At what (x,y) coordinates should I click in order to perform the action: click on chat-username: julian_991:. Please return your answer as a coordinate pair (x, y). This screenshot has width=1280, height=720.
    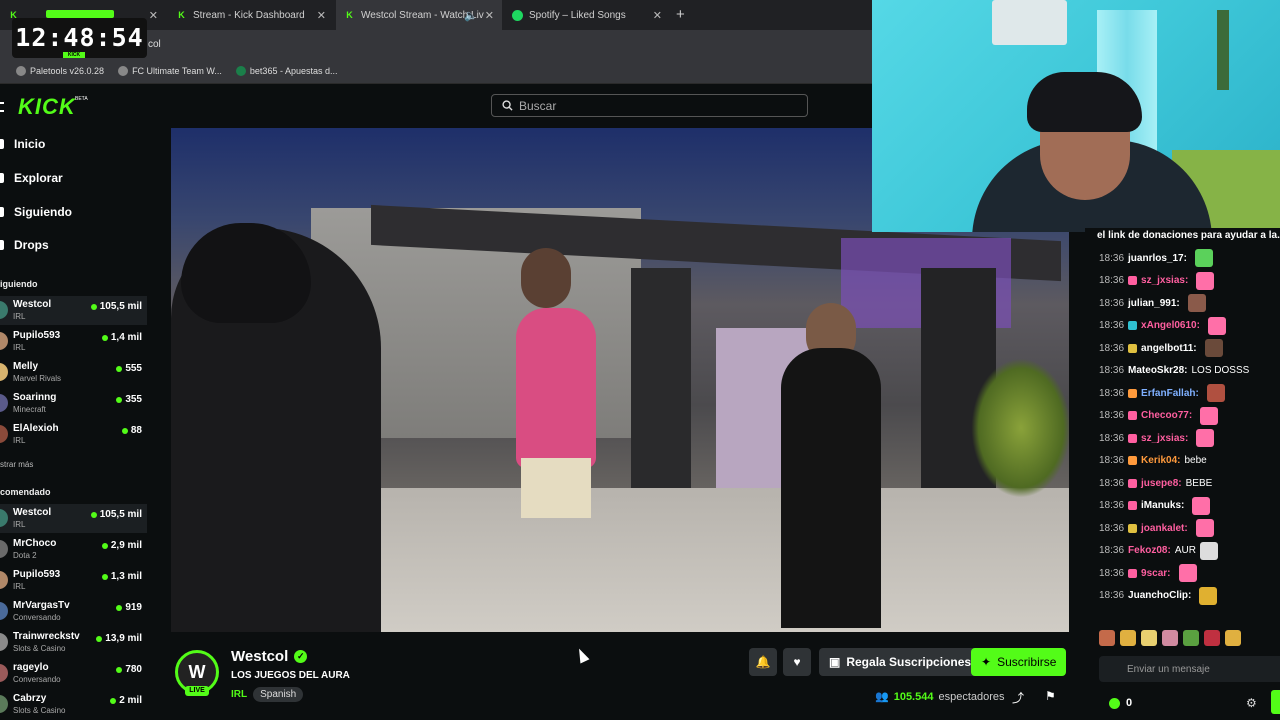
    Looking at the image, I should click on (1154, 303).